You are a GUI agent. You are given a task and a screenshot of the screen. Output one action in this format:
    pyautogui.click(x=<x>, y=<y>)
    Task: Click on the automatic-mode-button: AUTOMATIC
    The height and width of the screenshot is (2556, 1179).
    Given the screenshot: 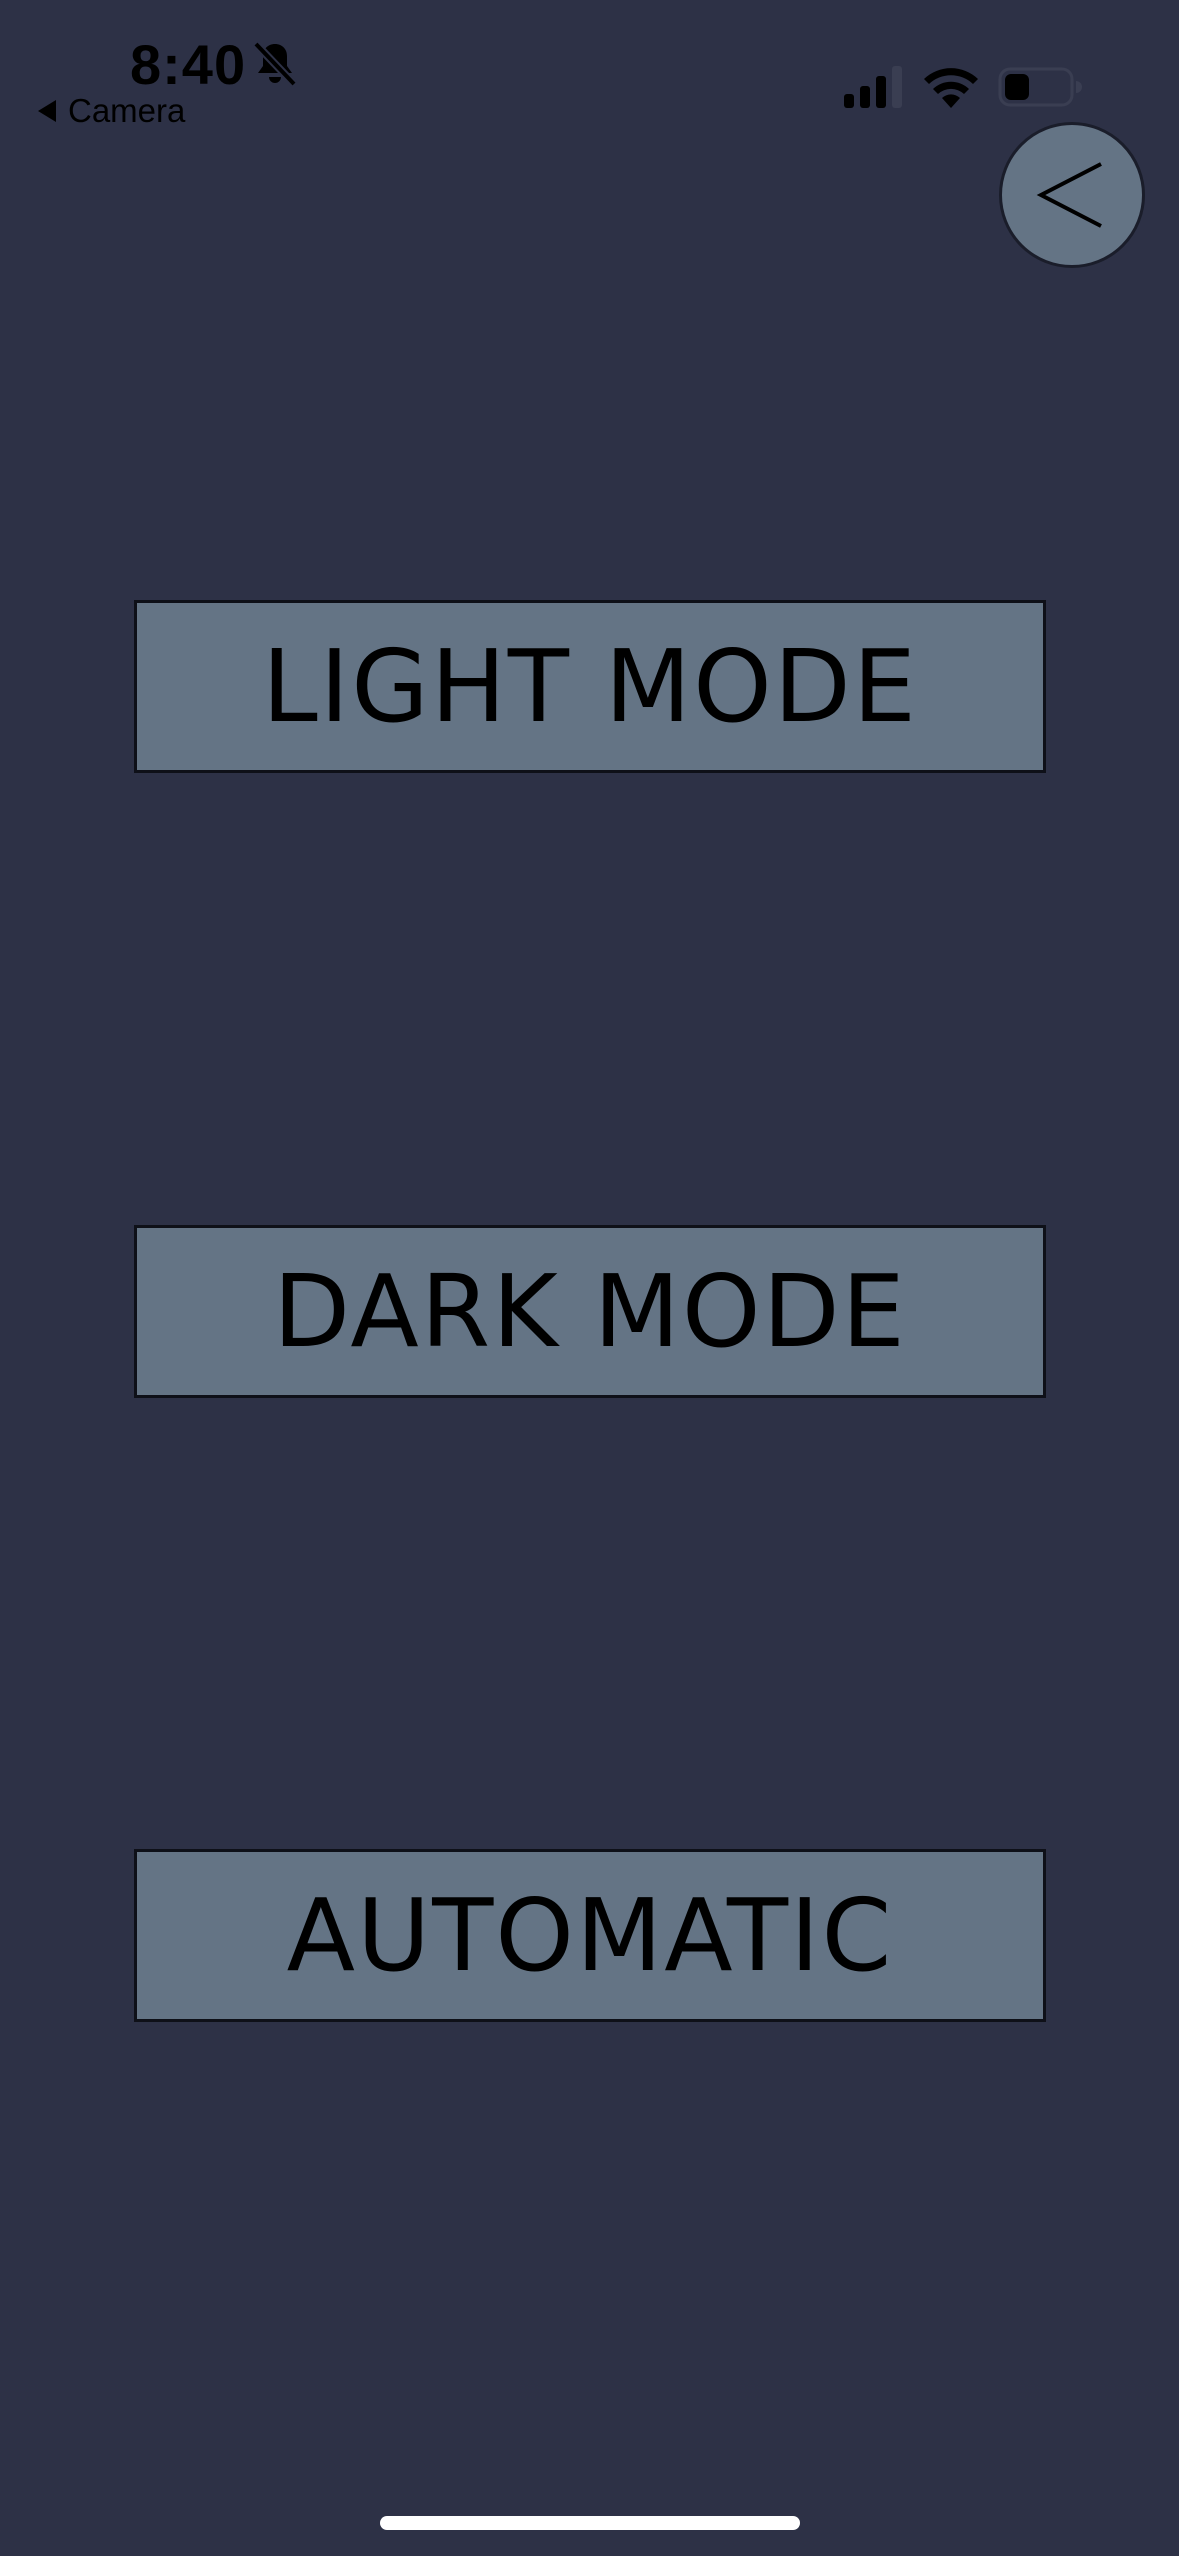 What is the action you would take?
    pyautogui.click(x=590, y=1935)
    